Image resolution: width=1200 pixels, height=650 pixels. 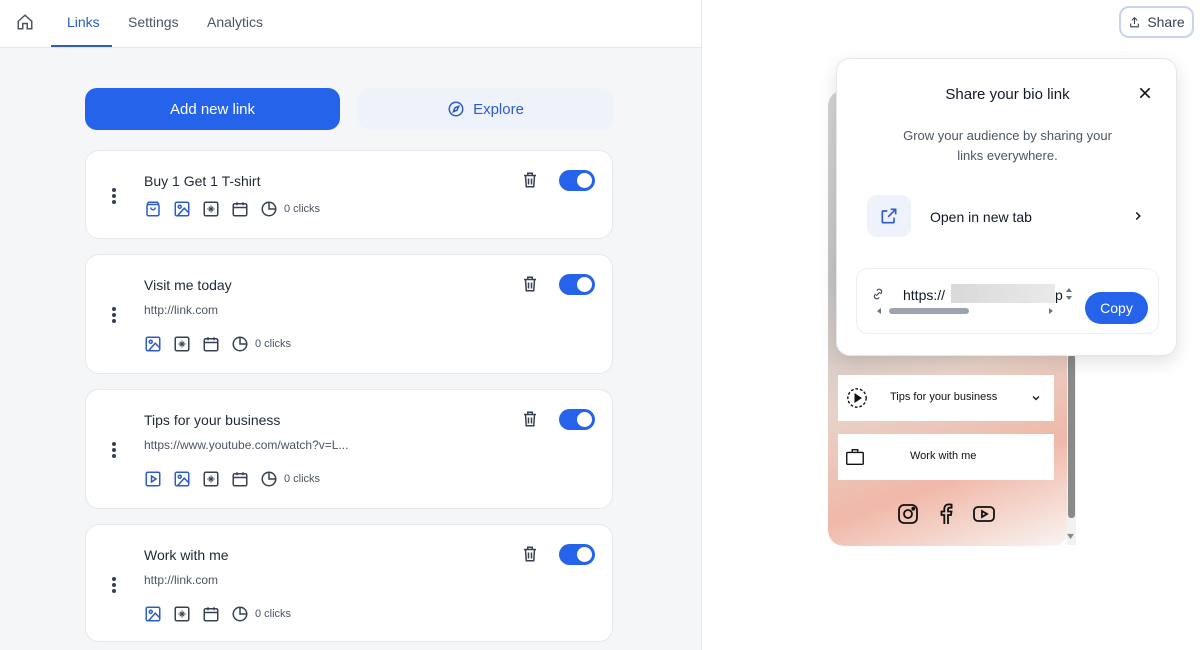 What do you see at coordinates (1135, 21) in the screenshot?
I see `share-icon` at bounding box center [1135, 21].